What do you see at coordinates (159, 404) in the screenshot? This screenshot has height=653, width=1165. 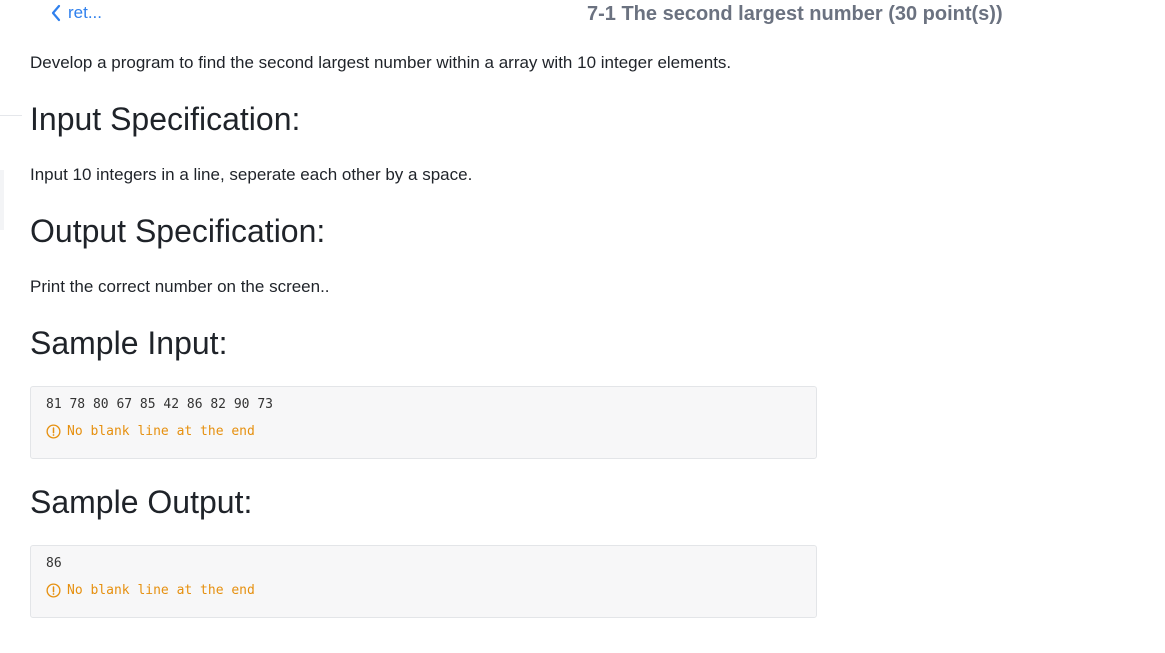 I see `sample-input-code: 81 78 80 67 85 42 86 82 90 73` at bounding box center [159, 404].